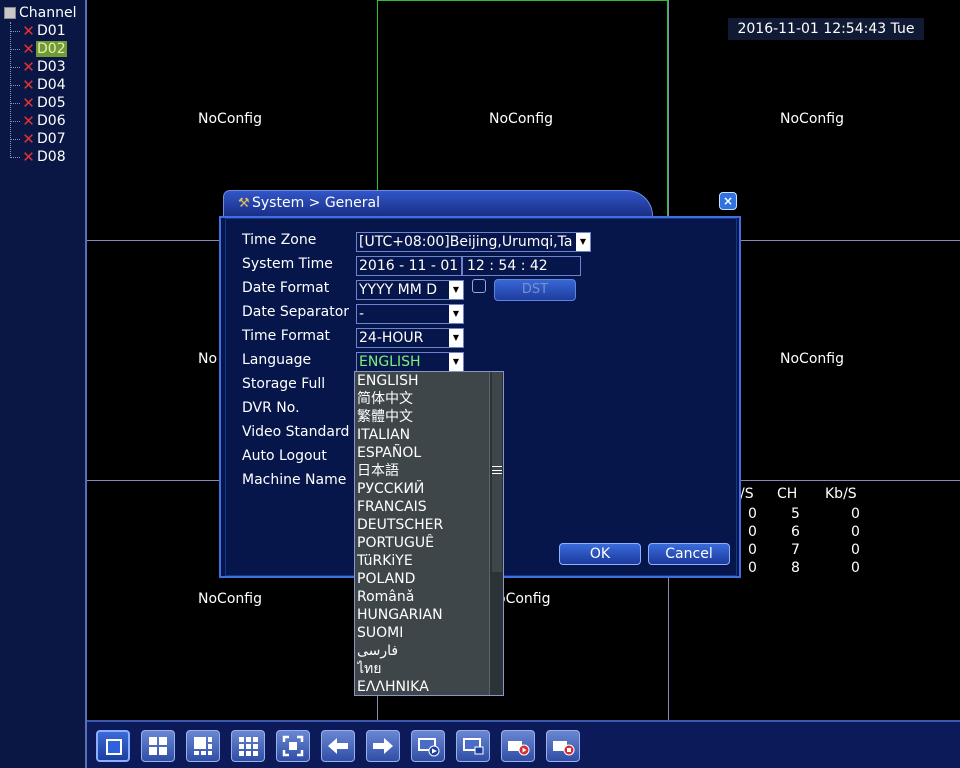  Describe the element at coordinates (423, 597) in the screenshot. I see `language-option: Românǎ` at that location.